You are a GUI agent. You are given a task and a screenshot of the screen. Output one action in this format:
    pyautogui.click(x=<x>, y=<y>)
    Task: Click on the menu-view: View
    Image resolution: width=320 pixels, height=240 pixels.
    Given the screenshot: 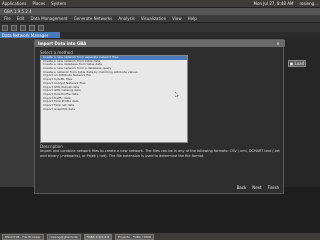 What is the action you would take?
    pyautogui.click(x=177, y=18)
    